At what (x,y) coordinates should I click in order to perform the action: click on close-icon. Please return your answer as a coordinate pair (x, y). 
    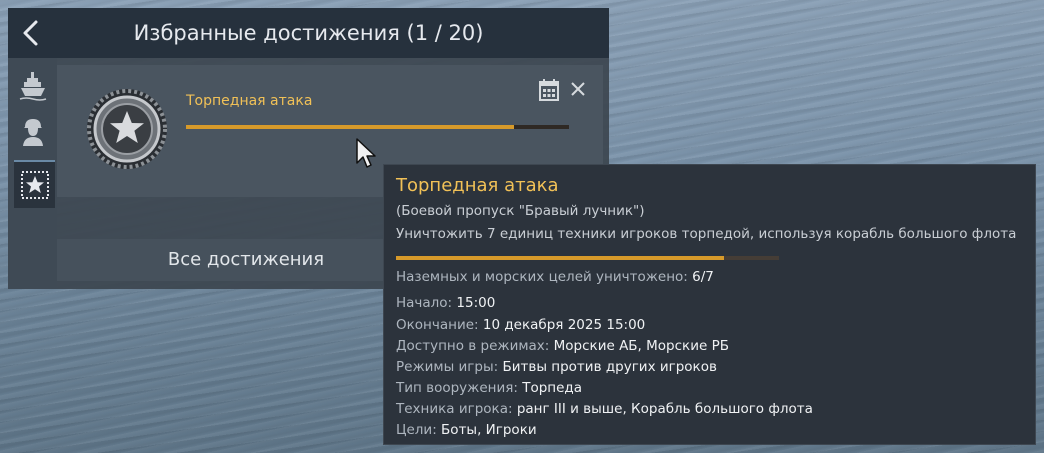
    Looking at the image, I should click on (578, 89).